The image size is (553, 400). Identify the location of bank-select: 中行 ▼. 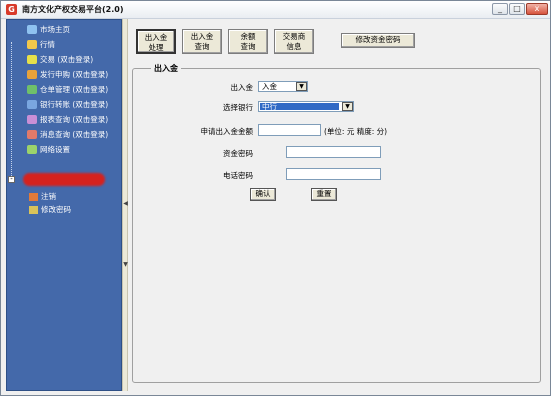
(306, 106).